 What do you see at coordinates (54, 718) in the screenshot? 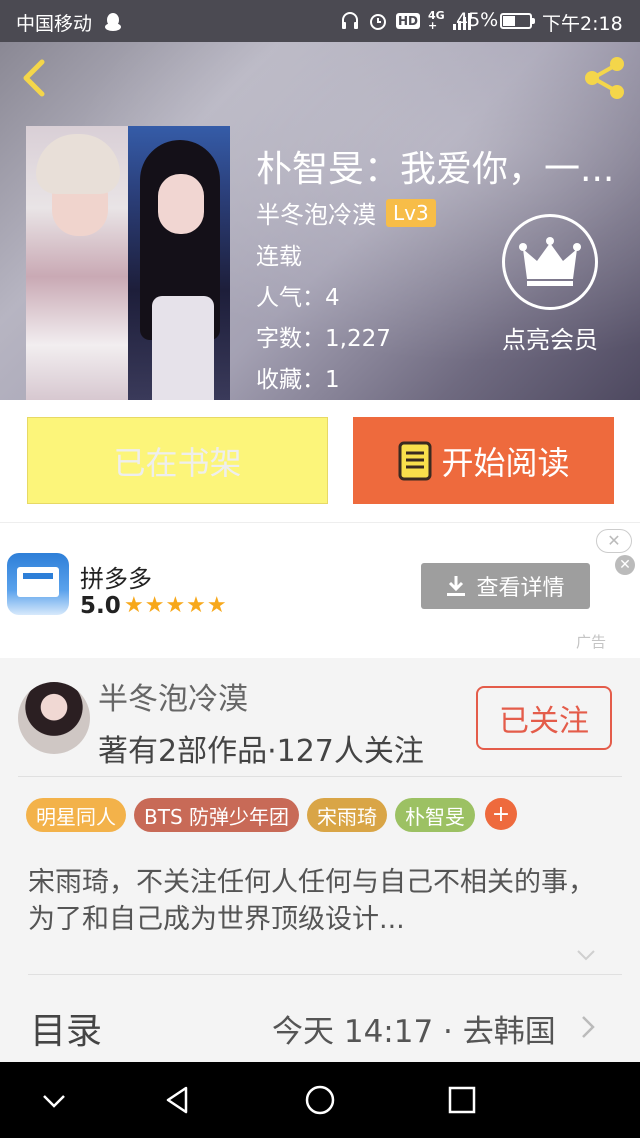
I see `avatar` at bounding box center [54, 718].